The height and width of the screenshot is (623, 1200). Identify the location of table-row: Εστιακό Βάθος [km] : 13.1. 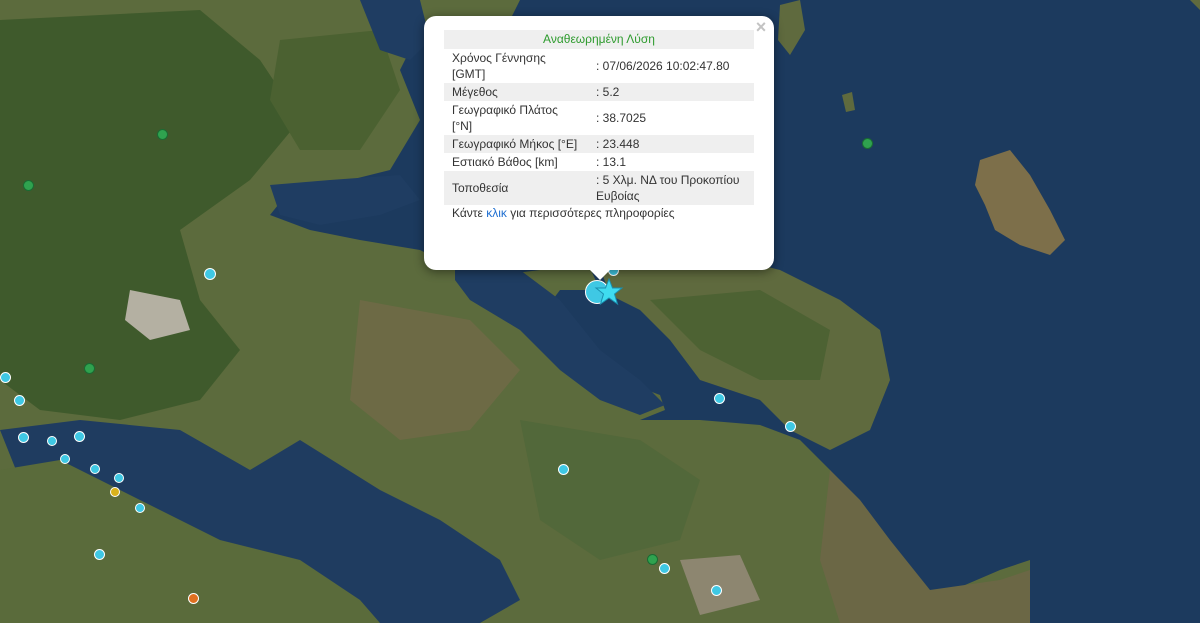
(599, 162).